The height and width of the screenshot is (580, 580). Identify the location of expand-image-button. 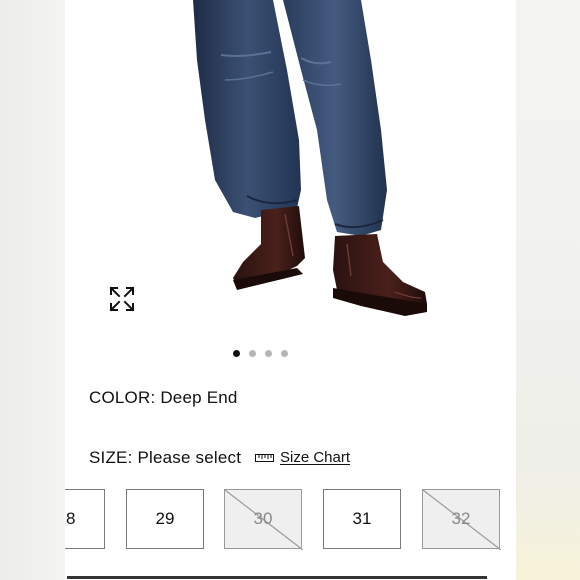
(122, 299).